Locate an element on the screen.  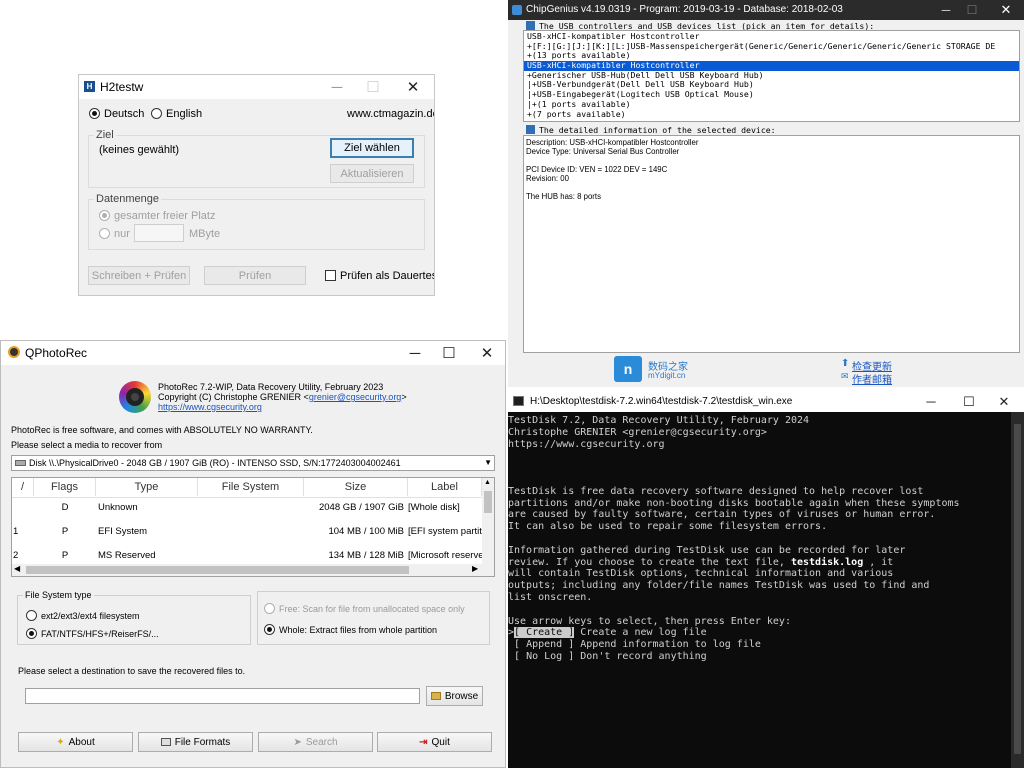
scroll-up-icon: ▲ is located at coordinates (487, 482).